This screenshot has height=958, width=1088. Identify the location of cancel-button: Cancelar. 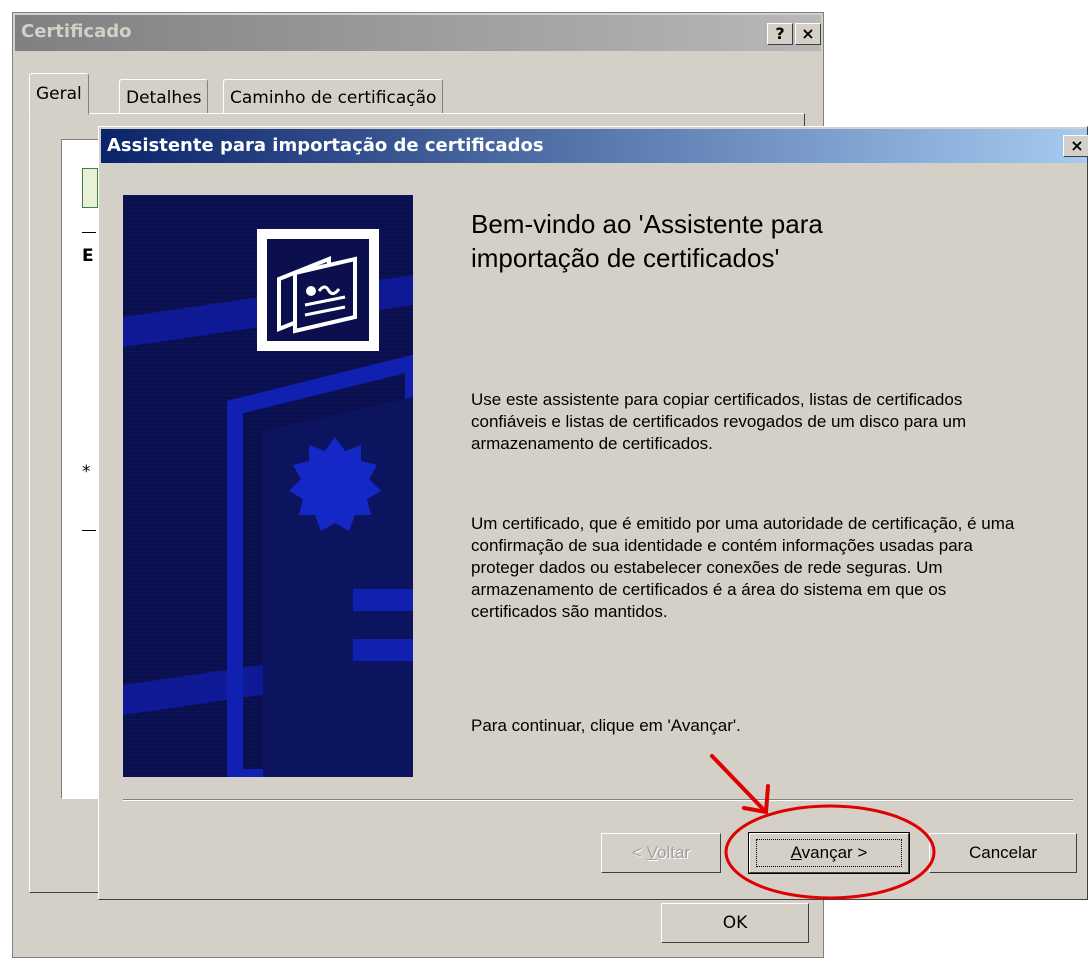
(1003, 853).